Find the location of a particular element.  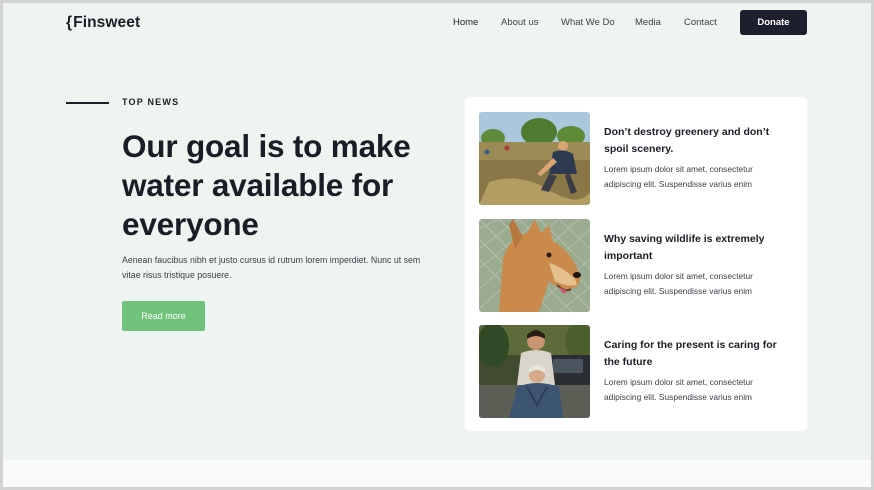

next-section-edge is located at coordinates (437, 473).